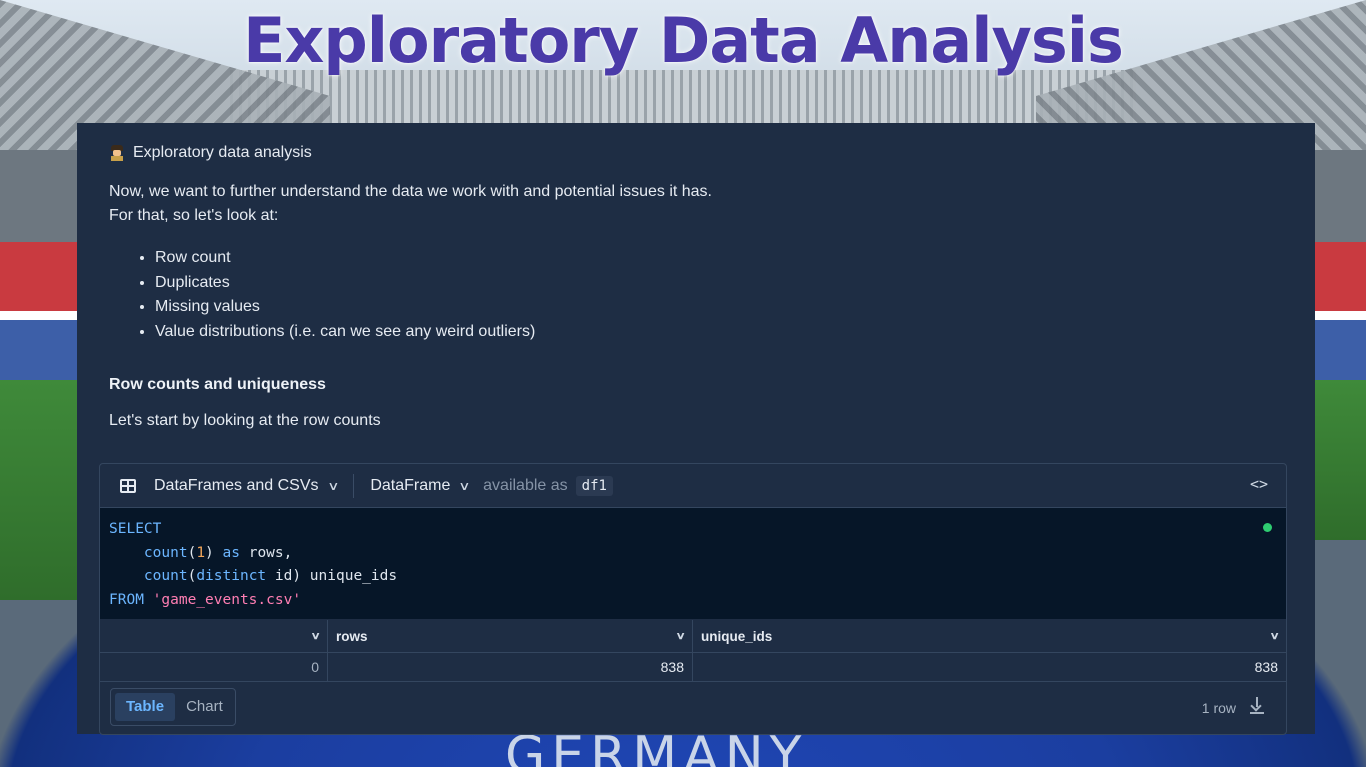  What do you see at coordinates (345, 284) in the screenshot?
I see `list-item: Duplicates` at bounding box center [345, 284].